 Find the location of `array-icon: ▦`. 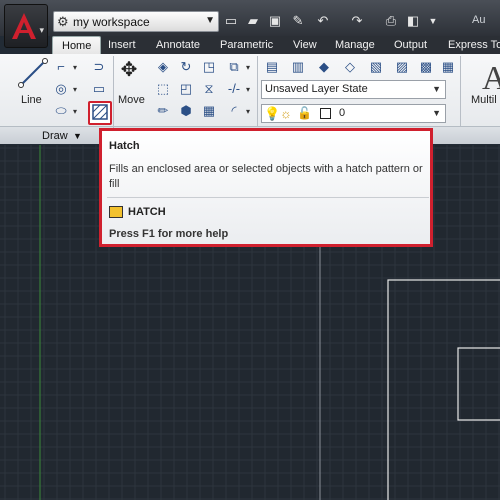

array-icon: ▦ is located at coordinates (209, 111).